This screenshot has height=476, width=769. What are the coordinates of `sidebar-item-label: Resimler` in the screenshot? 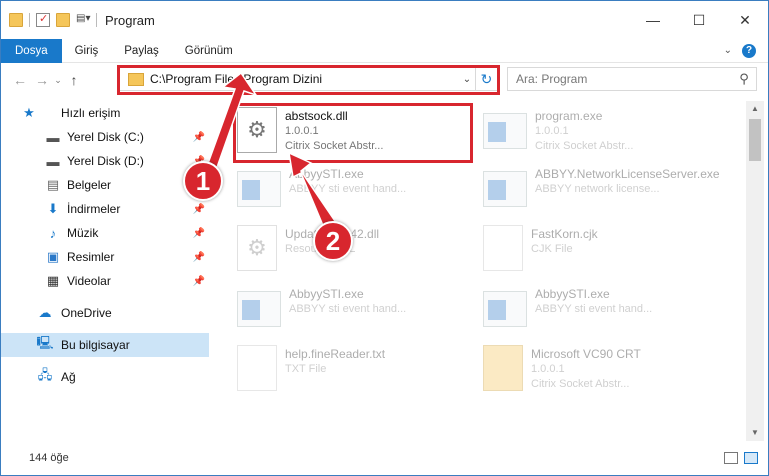 It's located at (91, 257).